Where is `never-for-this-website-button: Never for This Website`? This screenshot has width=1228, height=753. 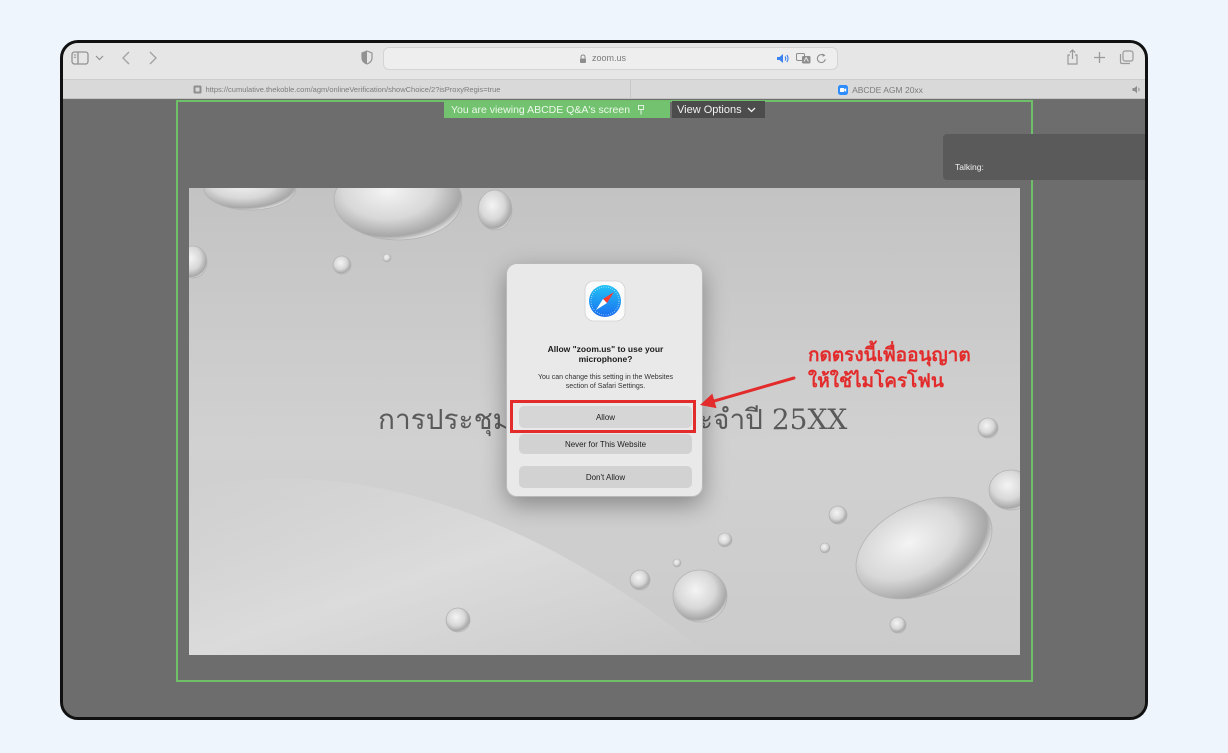 never-for-this-website-button: Never for This Website is located at coordinates (605, 444).